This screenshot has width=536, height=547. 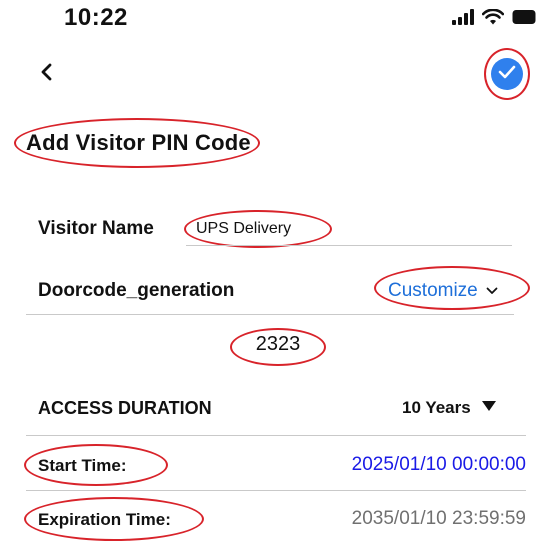 I want to click on start-time-value: 2025/01/10 00:00:00, so click(x=413, y=465).